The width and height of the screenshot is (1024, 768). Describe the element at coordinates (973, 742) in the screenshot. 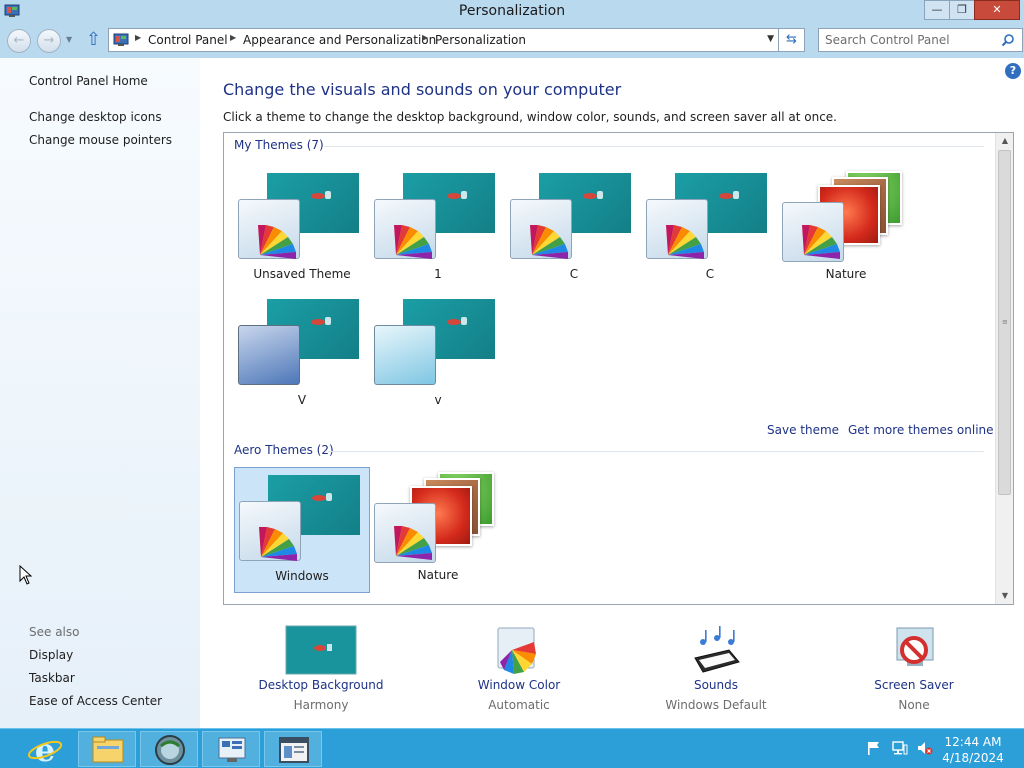

I see `clock-time: 12:44 AM` at that location.